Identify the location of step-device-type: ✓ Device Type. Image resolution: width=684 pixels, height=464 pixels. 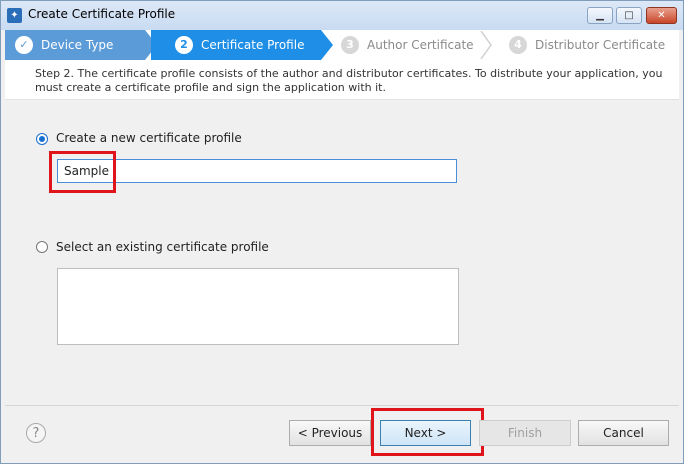
(75, 45).